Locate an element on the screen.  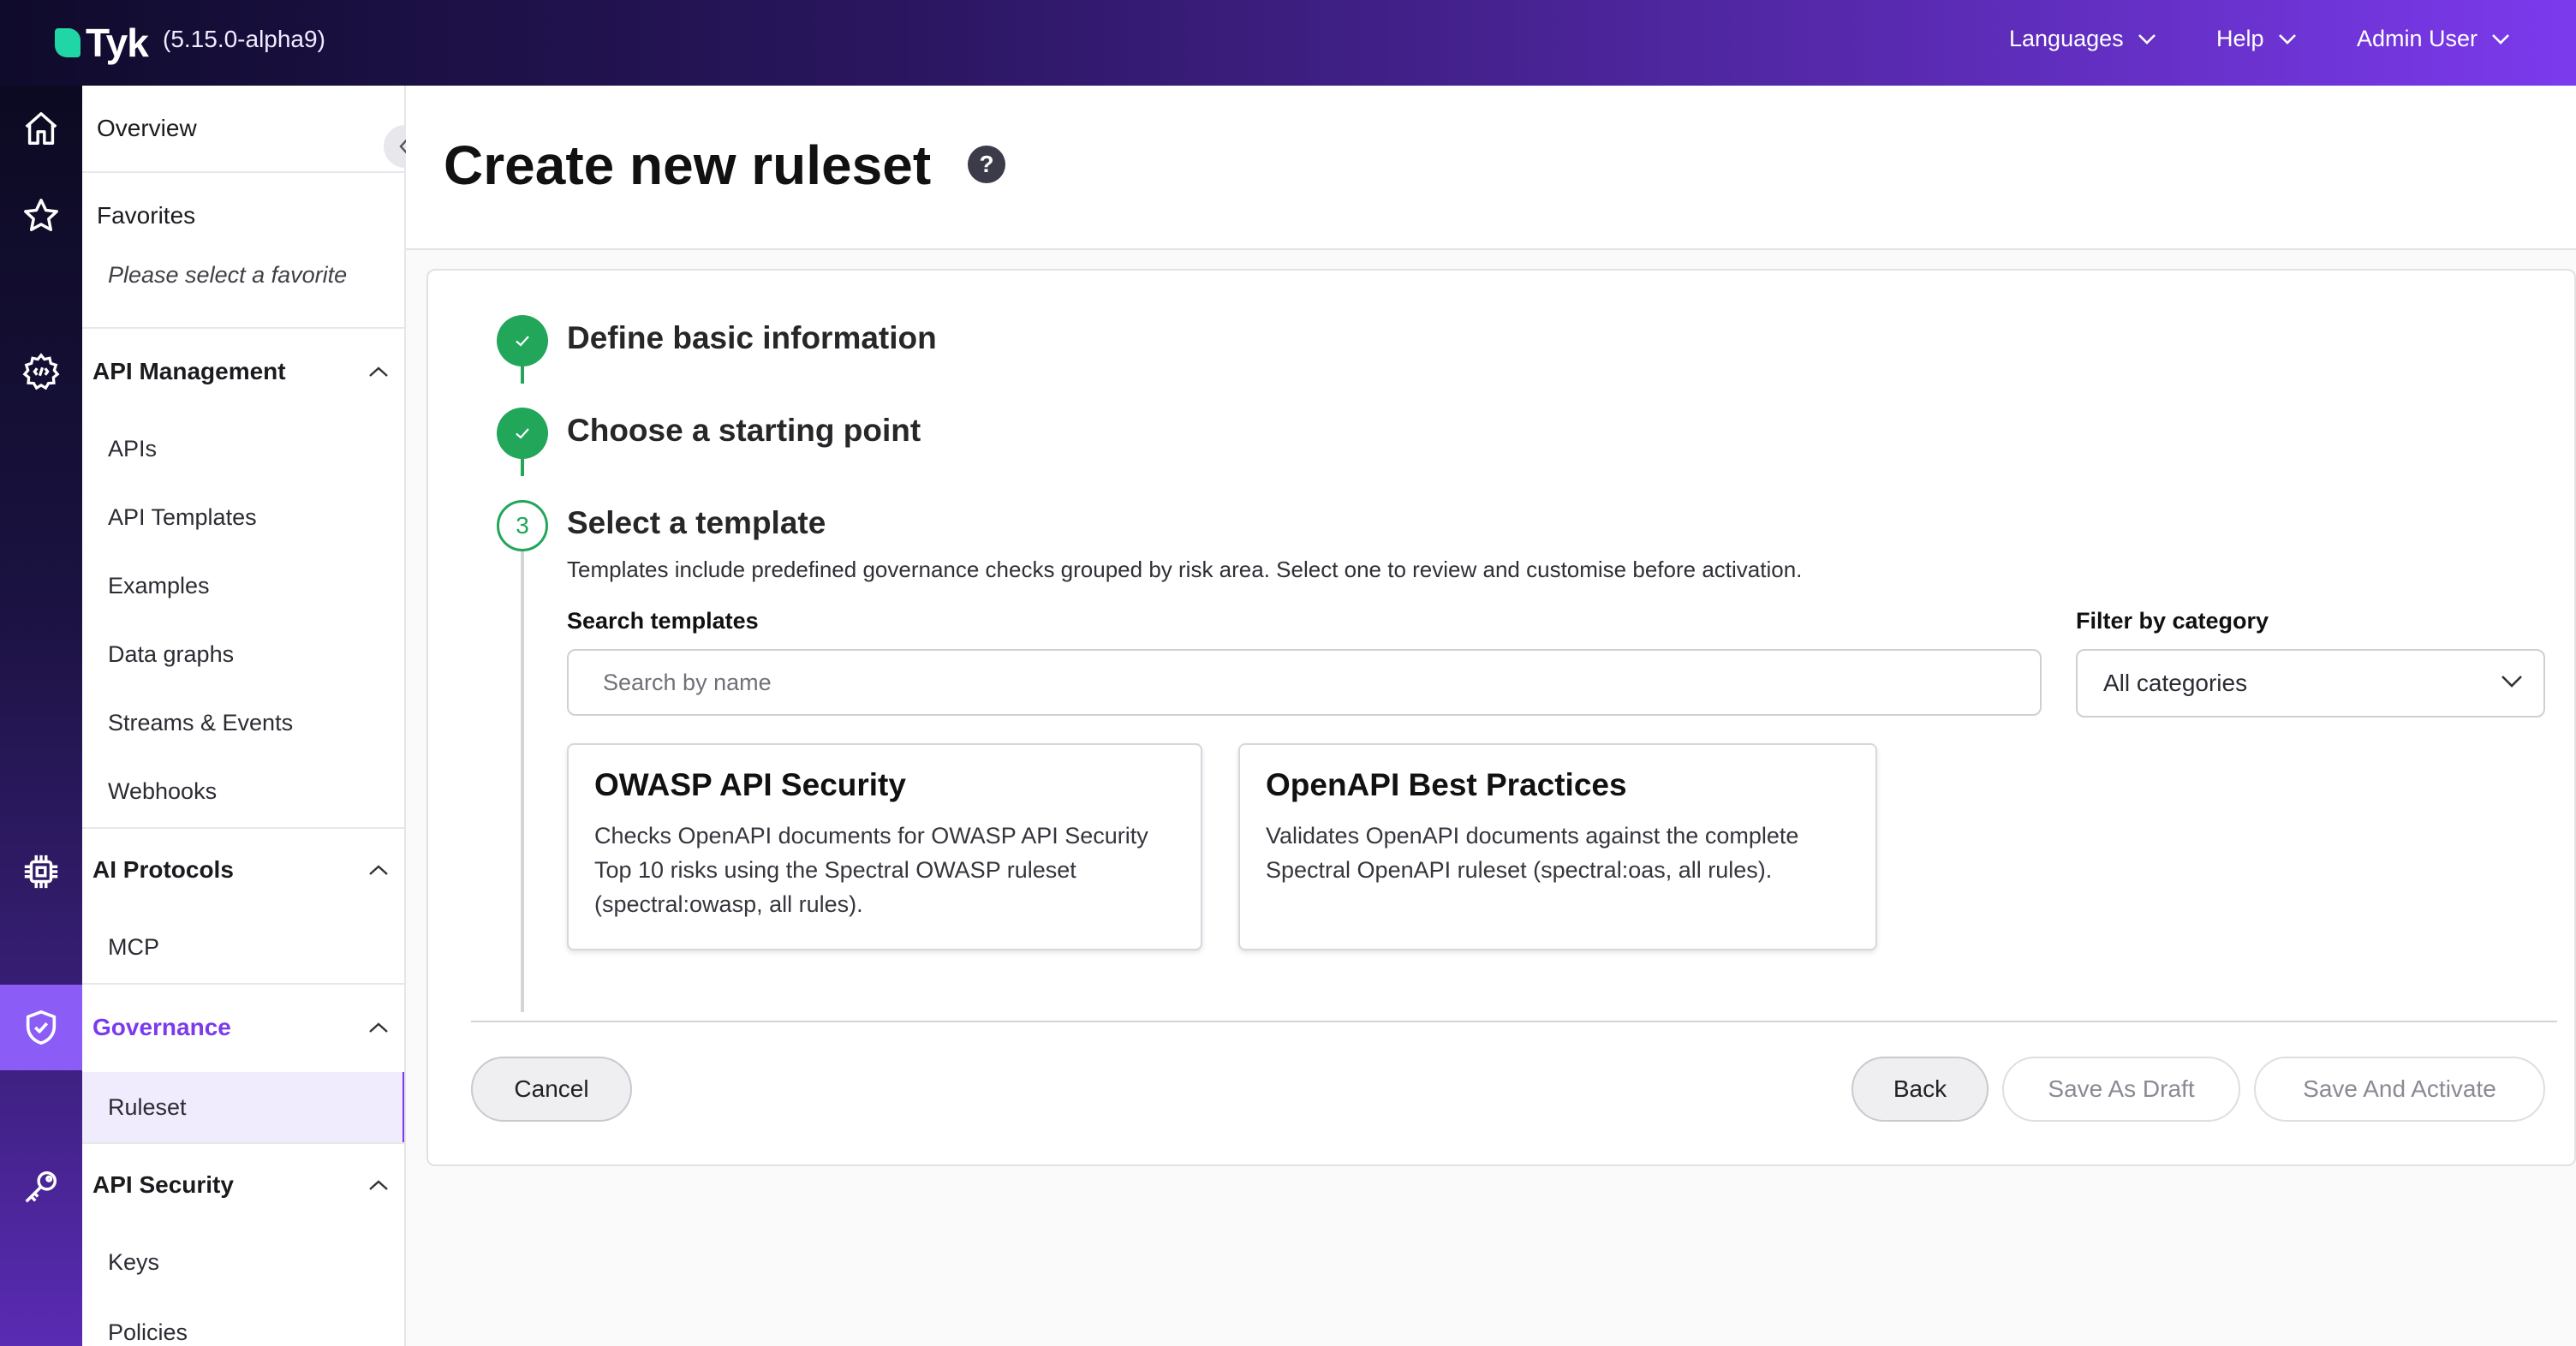
star-icon is located at coordinates (41, 215).